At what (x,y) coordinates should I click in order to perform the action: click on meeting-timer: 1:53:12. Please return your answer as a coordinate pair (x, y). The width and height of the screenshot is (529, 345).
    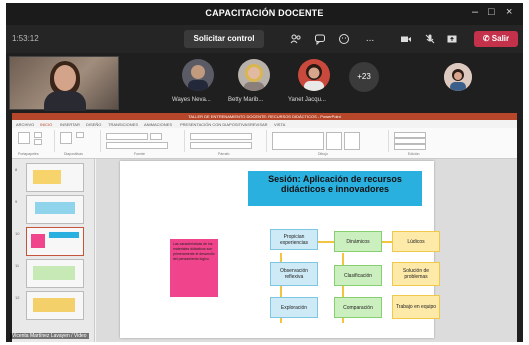
    Looking at the image, I should click on (25, 38).